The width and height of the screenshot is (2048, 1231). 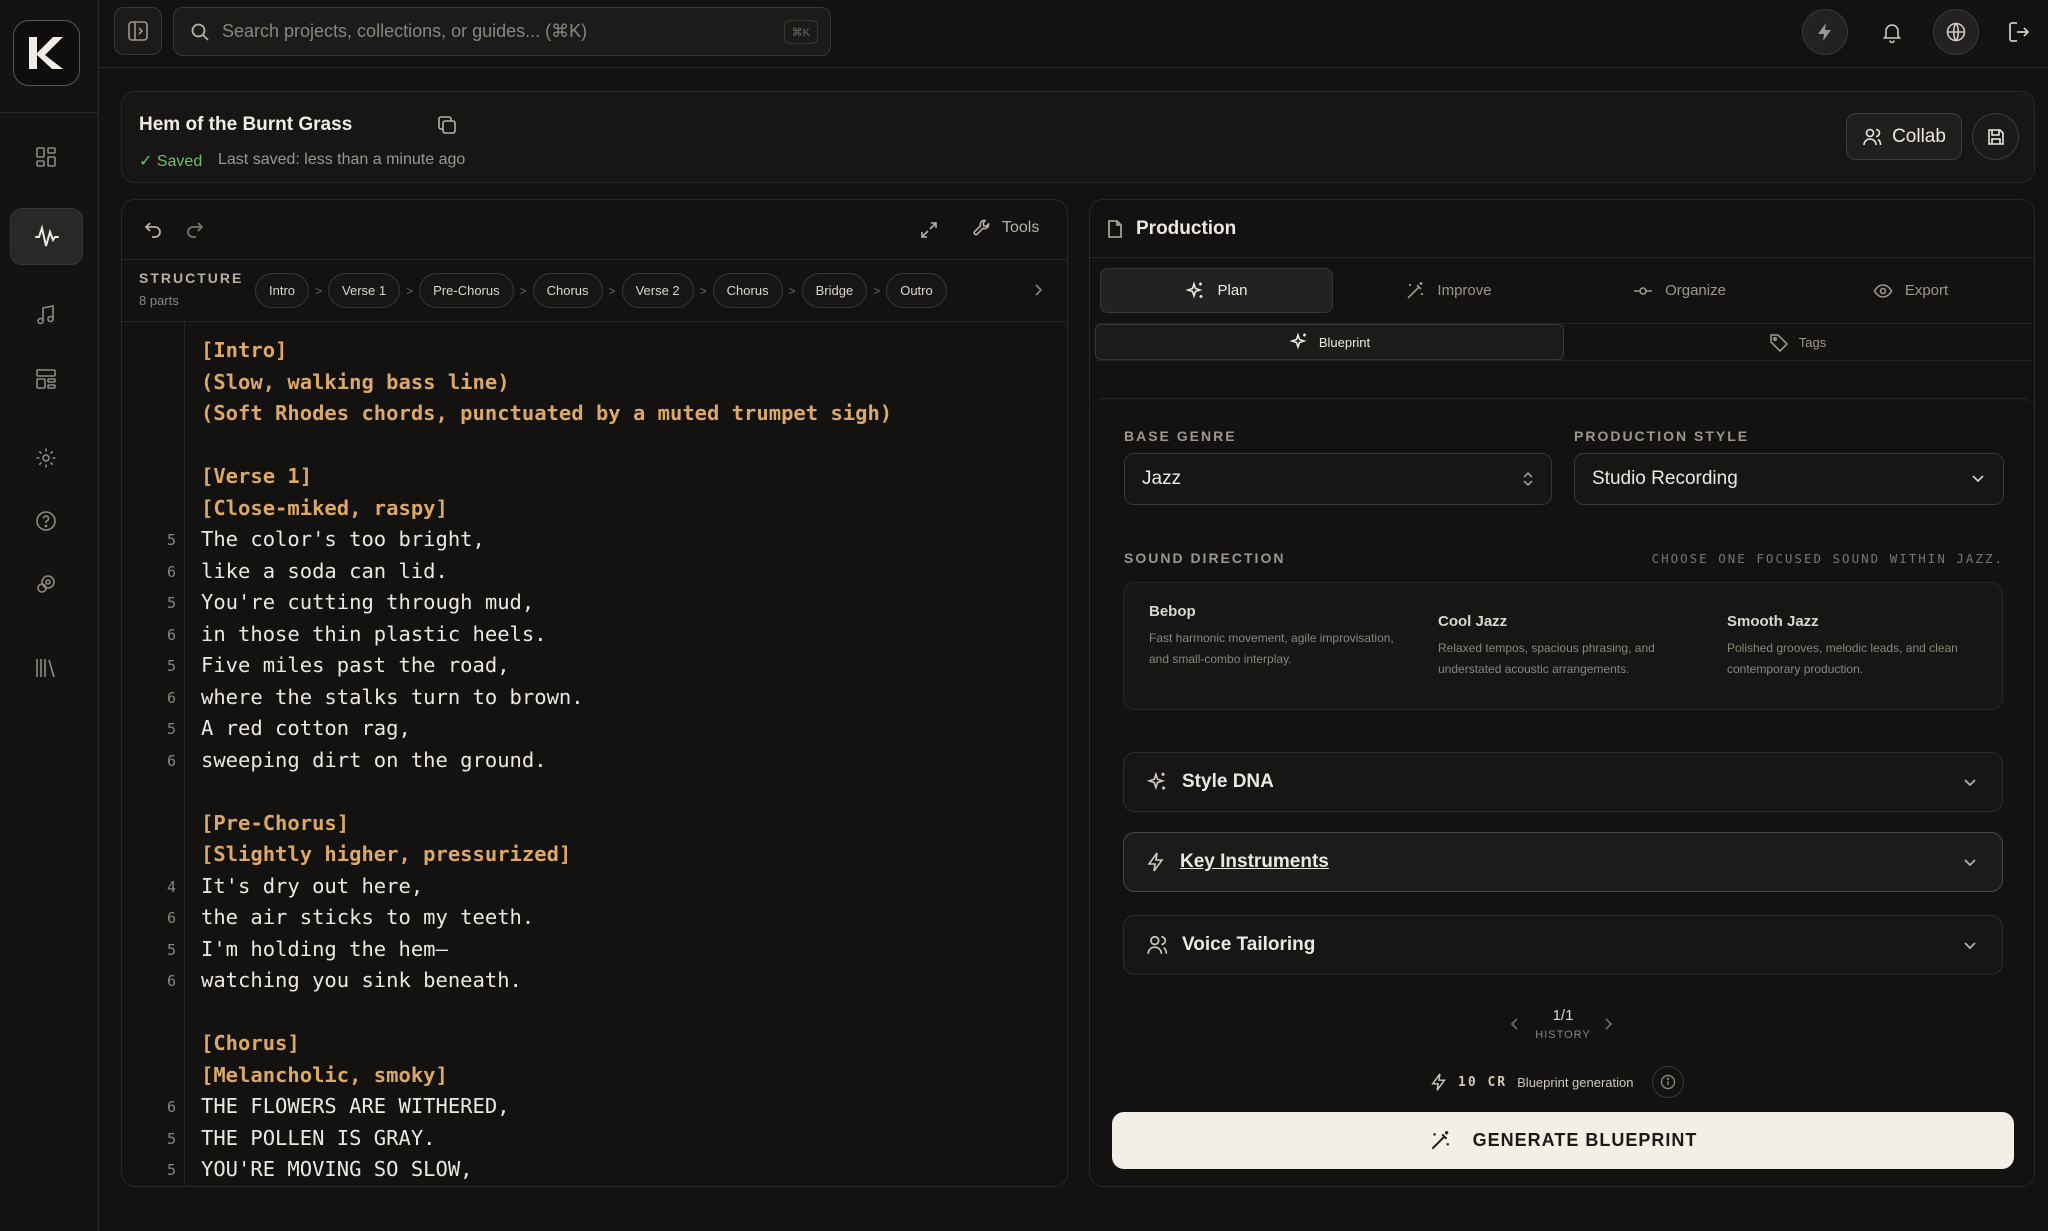 What do you see at coordinates (355, 381) in the screenshot?
I see `section-tag: (Slow, walking bass line)` at bounding box center [355, 381].